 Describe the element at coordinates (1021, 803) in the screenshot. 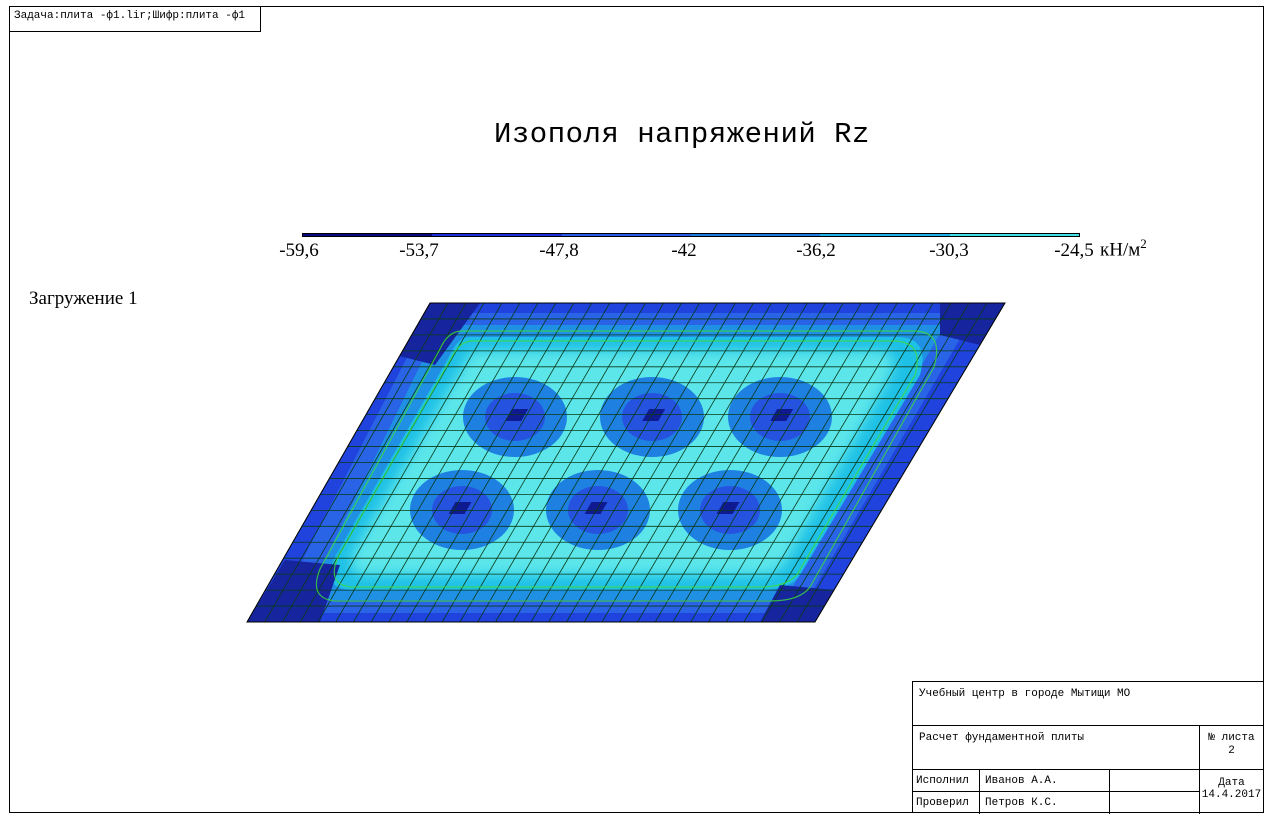

I see `checked-by-name: Петров К.С.` at that location.